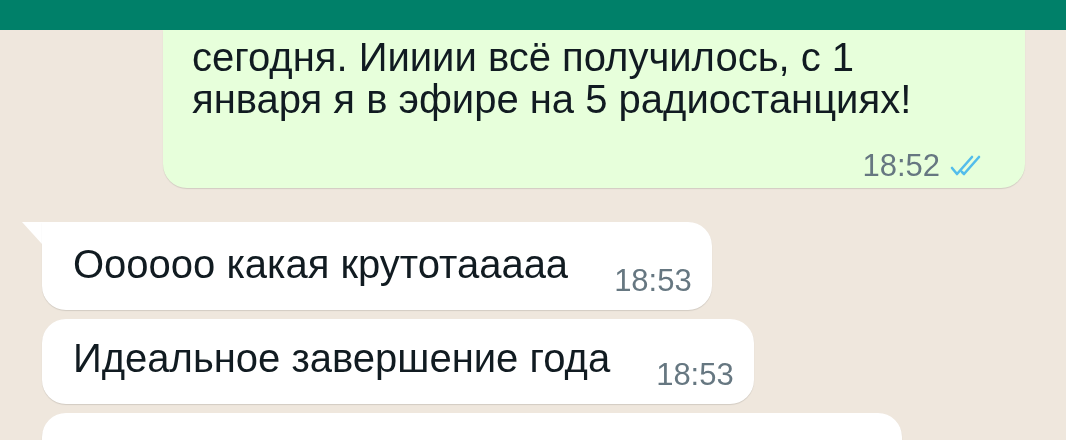  I want to click on message-time: 18:52, so click(901, 166).